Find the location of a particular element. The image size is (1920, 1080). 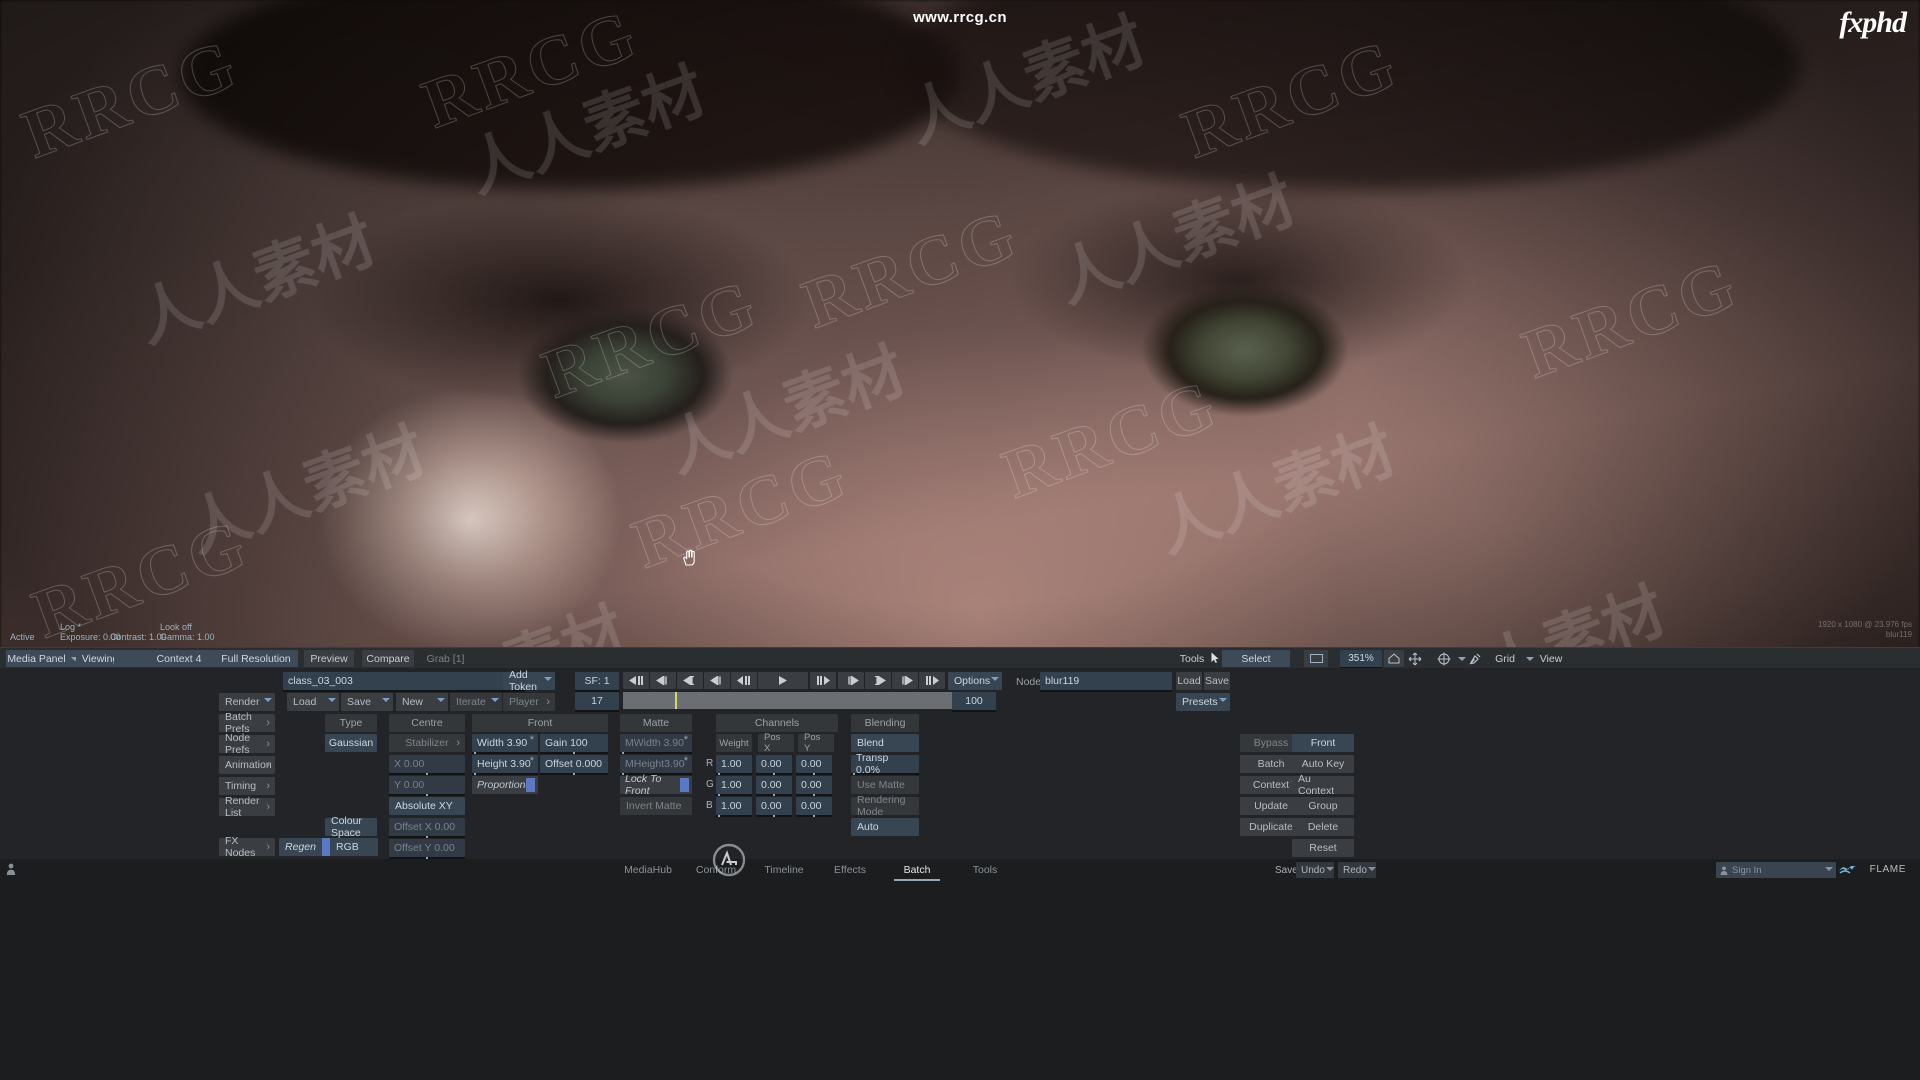

viewer-contrast-value: Contrast: 1.00 is located at coordinates (138, 637).